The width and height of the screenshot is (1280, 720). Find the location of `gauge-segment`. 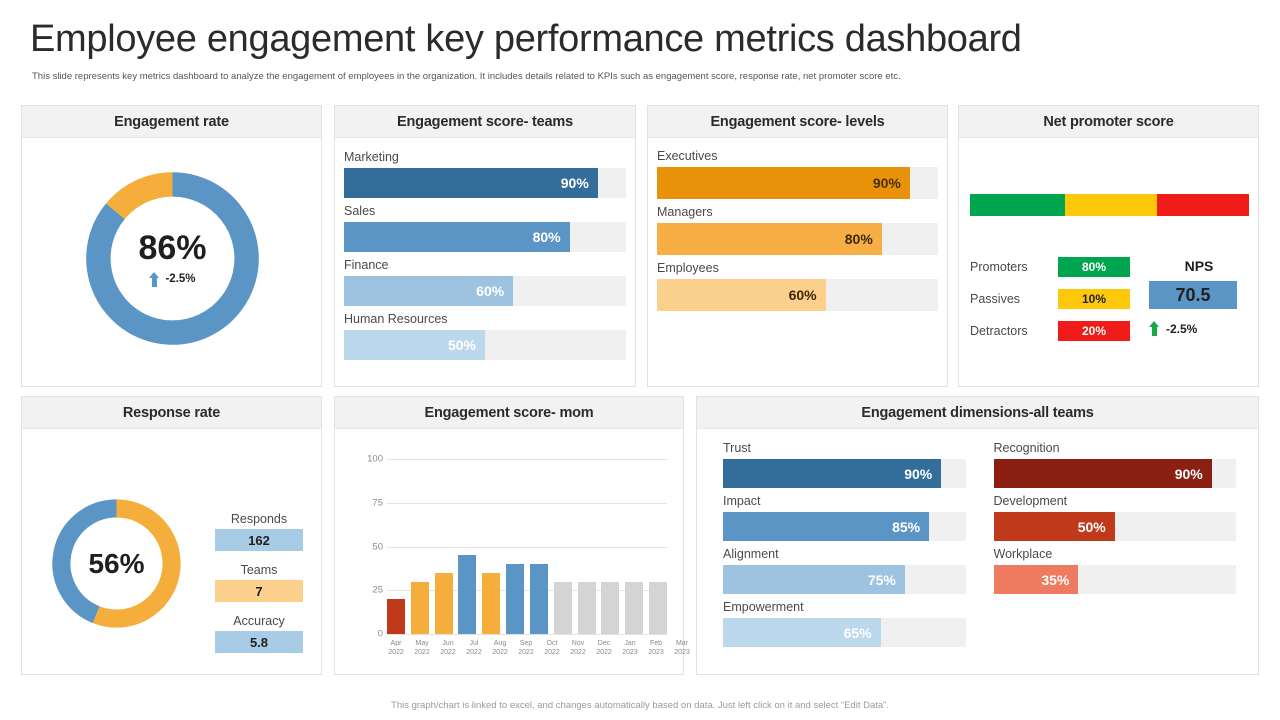

gauge-segment is located at coordinates (1017, 205).